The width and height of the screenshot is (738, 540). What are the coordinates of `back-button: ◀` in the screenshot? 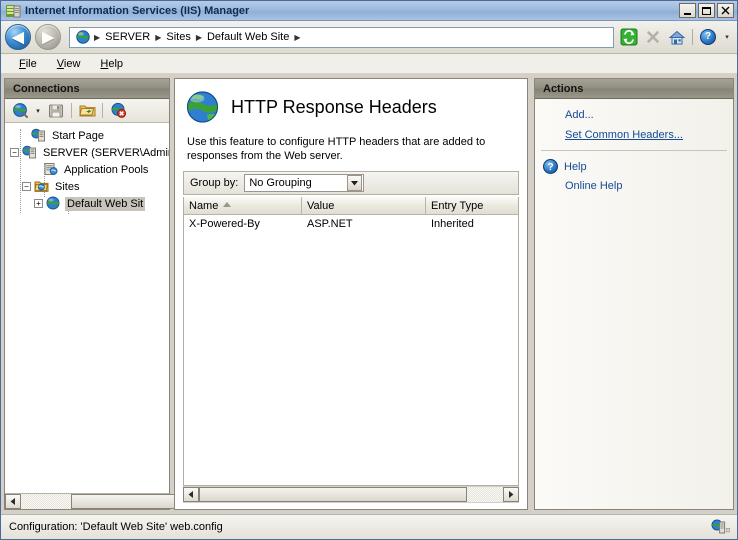 It's located at (18, 37).